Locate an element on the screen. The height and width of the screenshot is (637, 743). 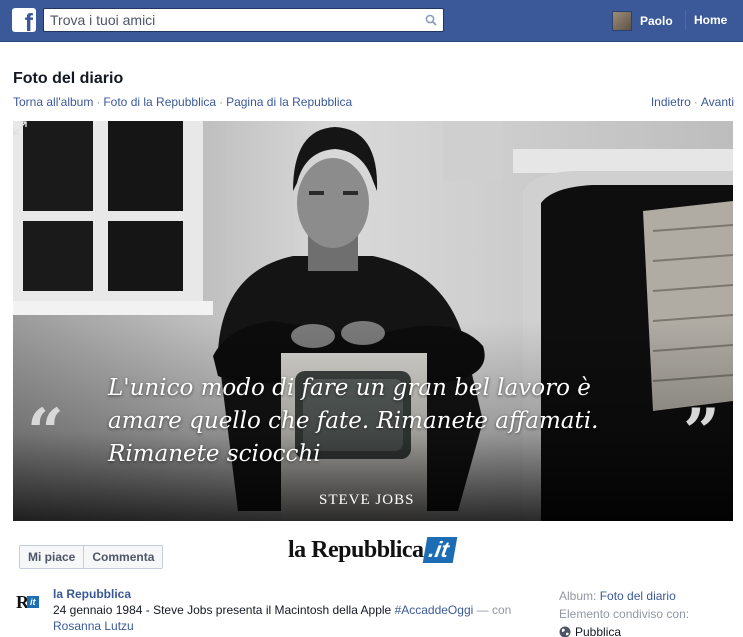
action-bar: Mi piace Commenta is located at coordinates (91, 557).